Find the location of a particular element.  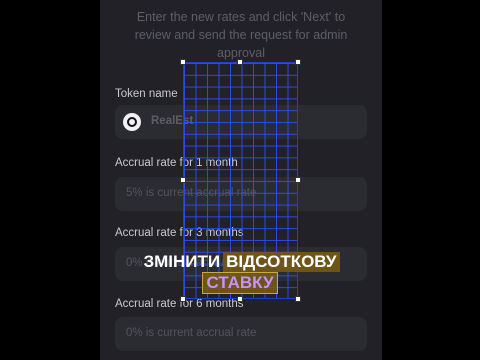

token-name-label: Token name is located at coordinates (146, 94).